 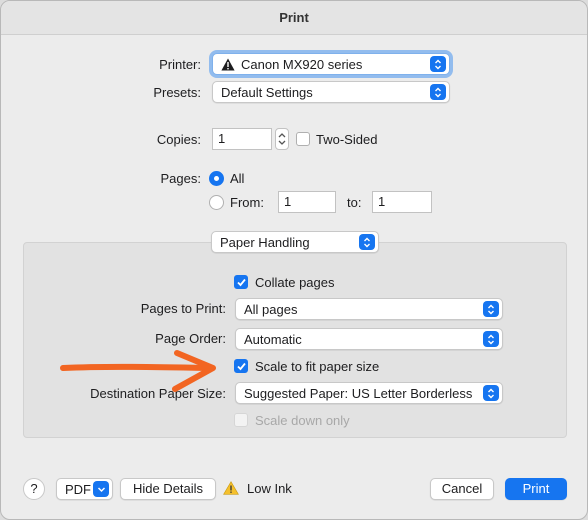 What do you see at coordinates (269, 488) in the screenshot?
I see `low-ink-label: Low Ink` at bounding box center [269, 488].